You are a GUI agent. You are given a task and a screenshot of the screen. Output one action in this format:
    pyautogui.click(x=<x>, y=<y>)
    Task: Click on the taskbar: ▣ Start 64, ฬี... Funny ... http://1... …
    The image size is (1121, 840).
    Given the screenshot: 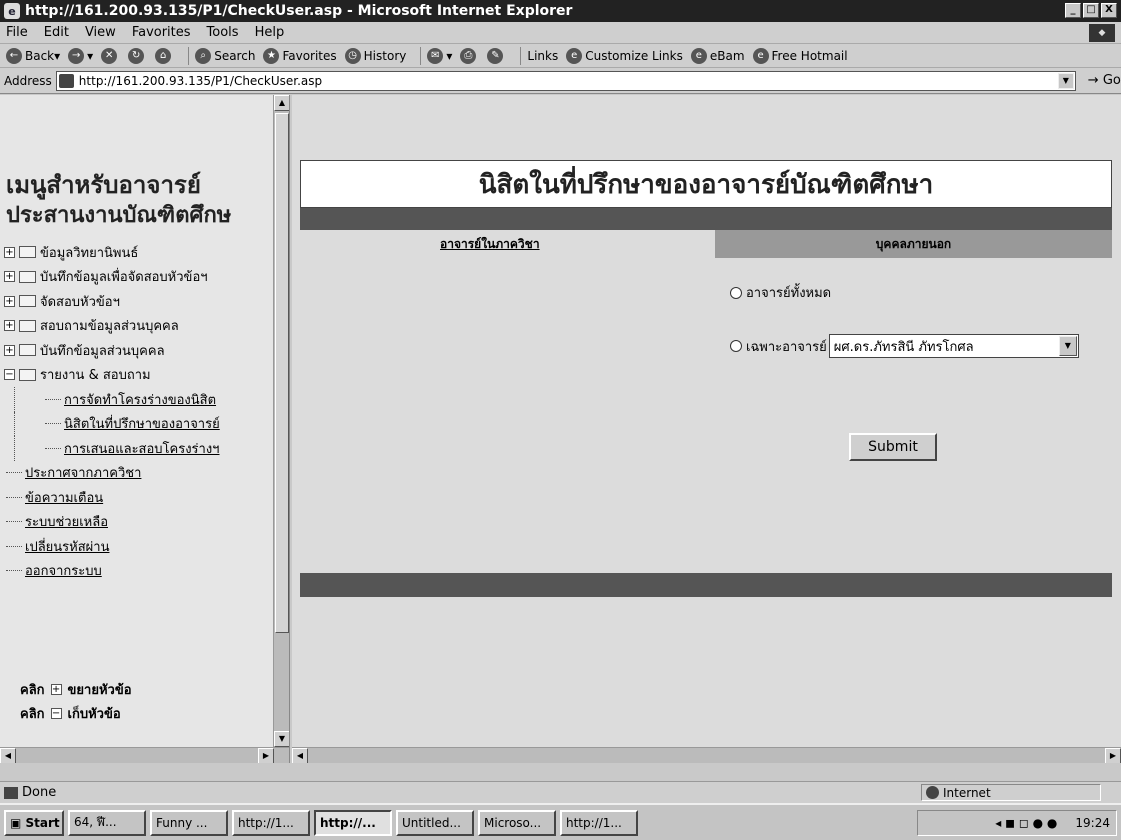 What is the action you would take?
    pyautogui.click(x=560, y=821)
    